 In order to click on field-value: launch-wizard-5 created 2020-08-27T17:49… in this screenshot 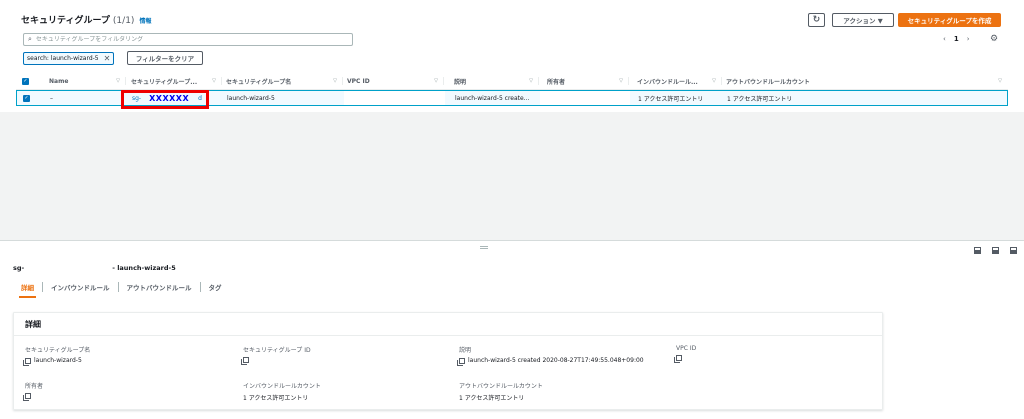, I will do `click(550, 361)`.